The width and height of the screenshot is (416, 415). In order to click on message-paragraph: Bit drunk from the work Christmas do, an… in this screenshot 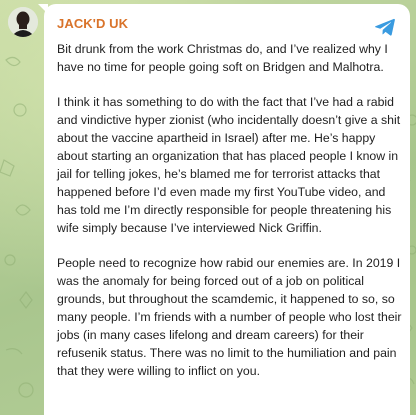, I will do `click(222, 58)`.